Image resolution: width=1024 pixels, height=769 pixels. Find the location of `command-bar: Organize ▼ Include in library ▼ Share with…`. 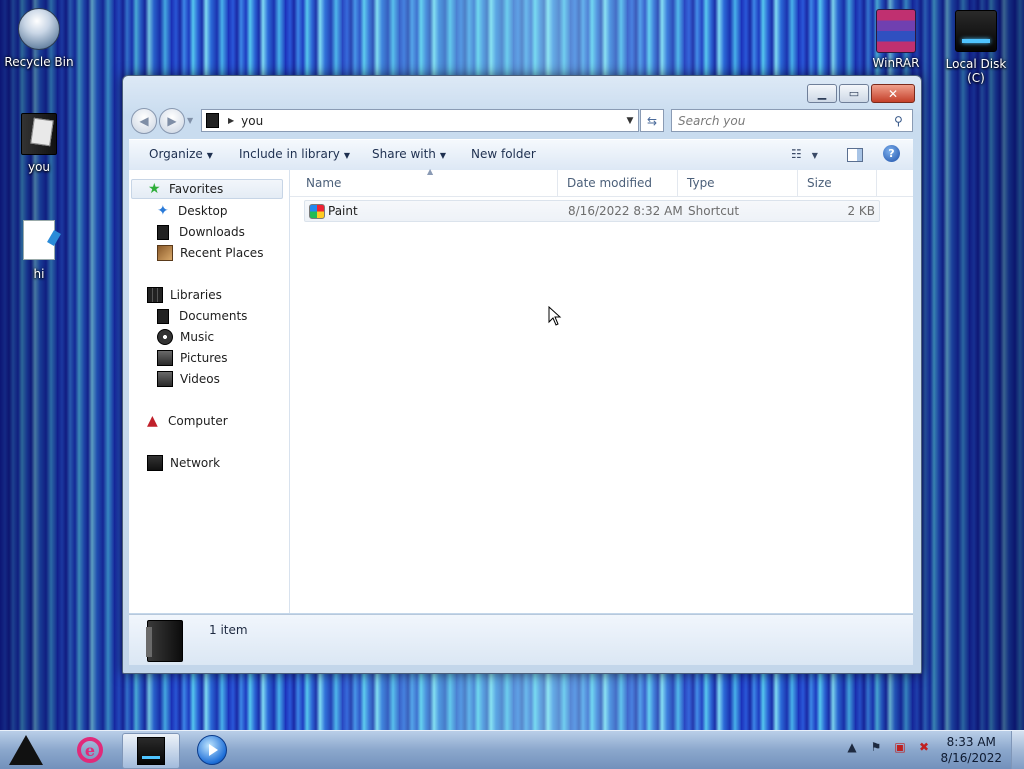

command-bar: Organize ▼ Include in library ▼ Share with… is located at coordinates (521, 155).